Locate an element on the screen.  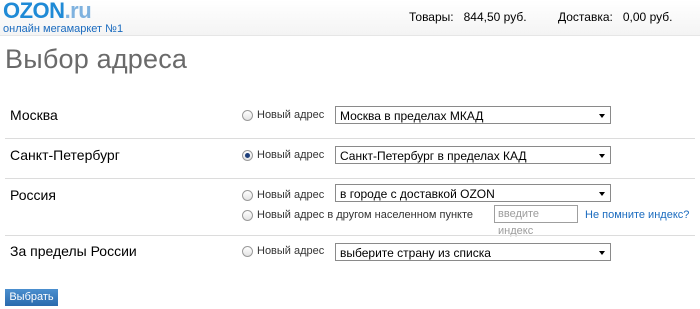
region-name: Санкт-Петербург is located at coordinates (65, 155).